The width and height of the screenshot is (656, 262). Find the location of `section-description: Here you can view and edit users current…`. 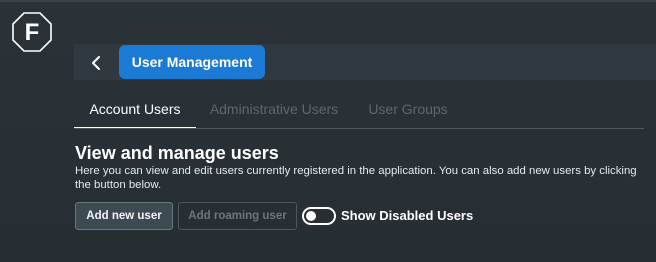

section-description: Here you can view and edit users current… is located at coordinates (356, 178).